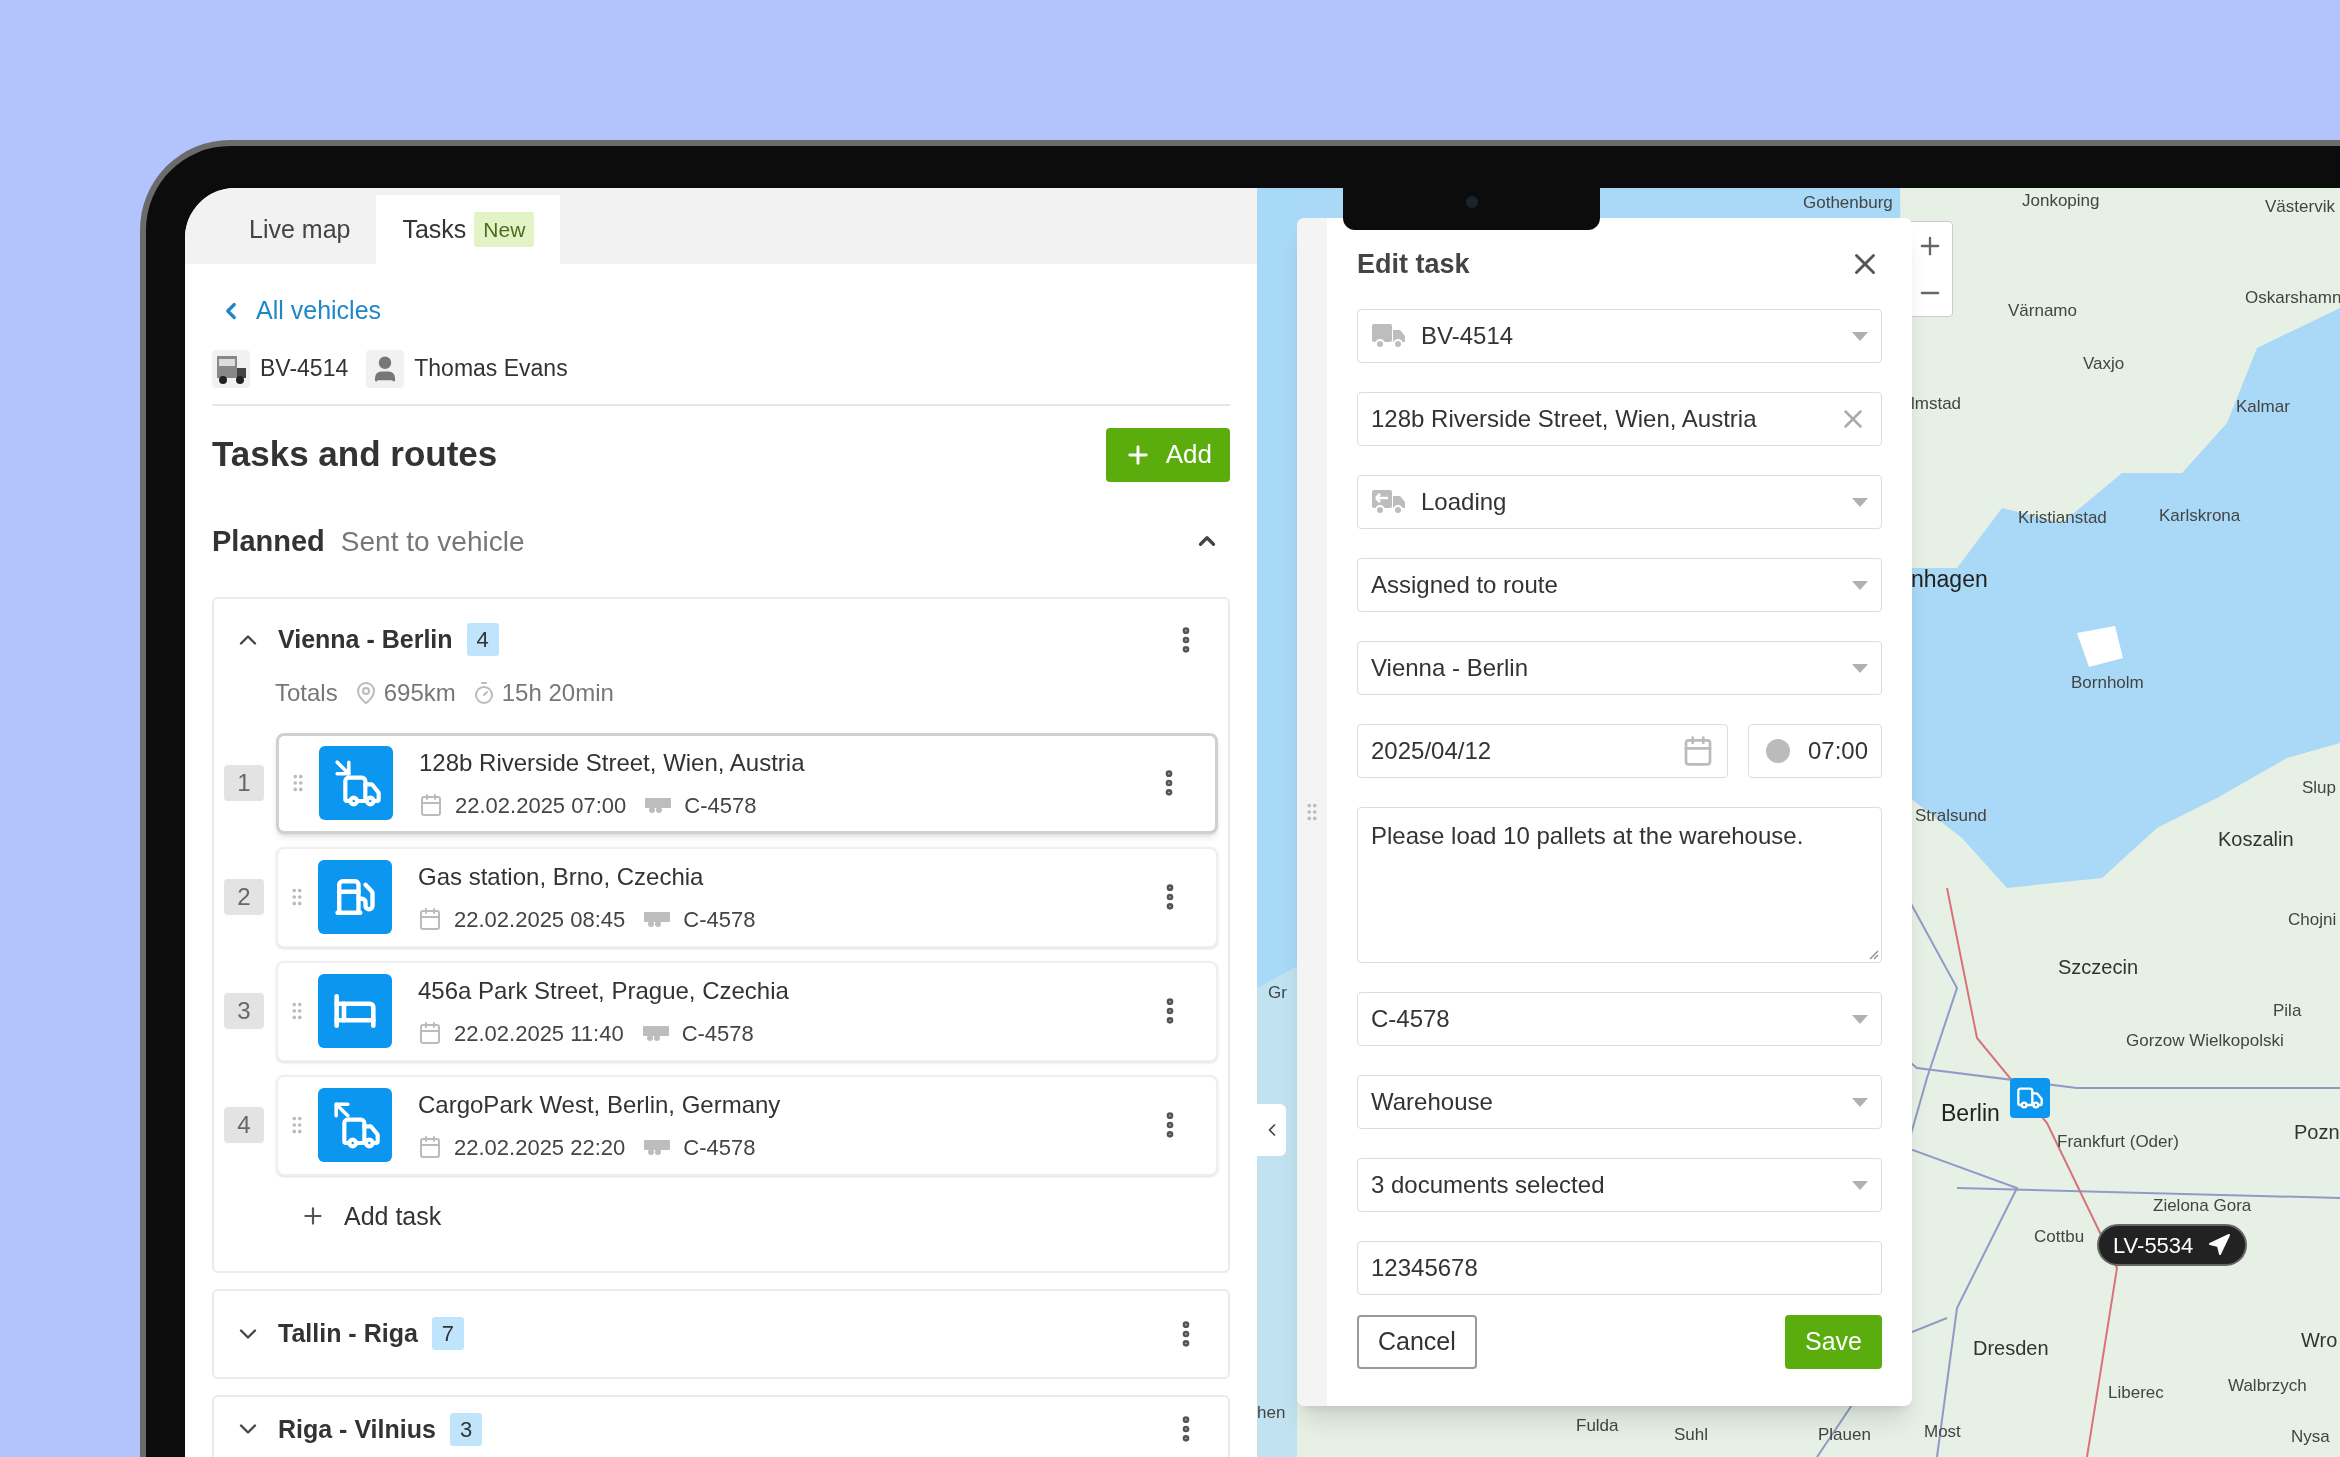  Describe the element at coordinates (541, 805) in the screenshot. I see `task-datetime: 22.02.2025 07:00` at that location.